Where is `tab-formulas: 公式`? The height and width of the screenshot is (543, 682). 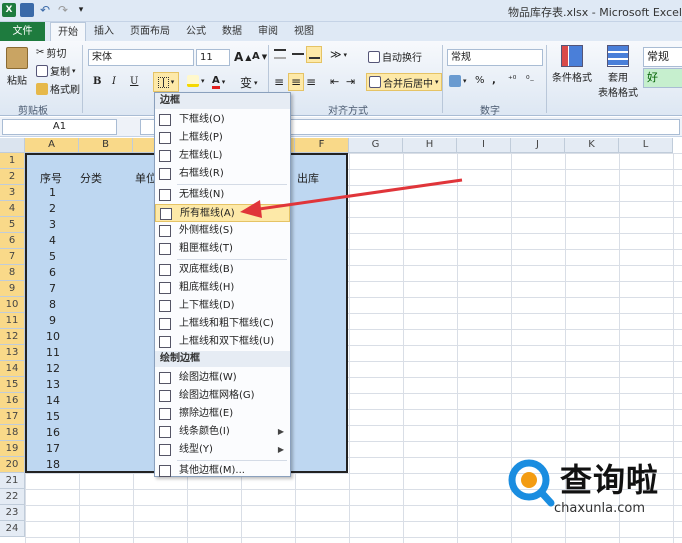 tab-formulas: 公式 is located at coordinates (196, 31).